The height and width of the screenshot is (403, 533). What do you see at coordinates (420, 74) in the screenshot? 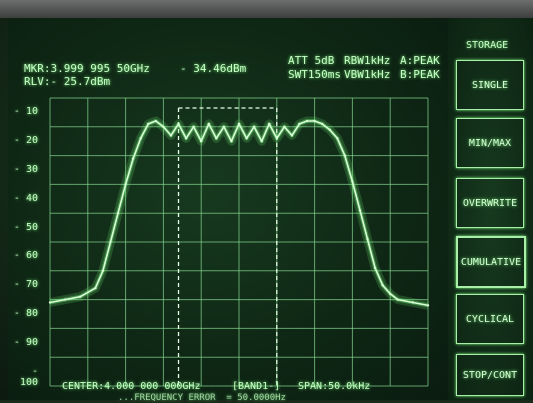
I see `trace-b-mode: B:PEAK` at bounding box center [420, 74].